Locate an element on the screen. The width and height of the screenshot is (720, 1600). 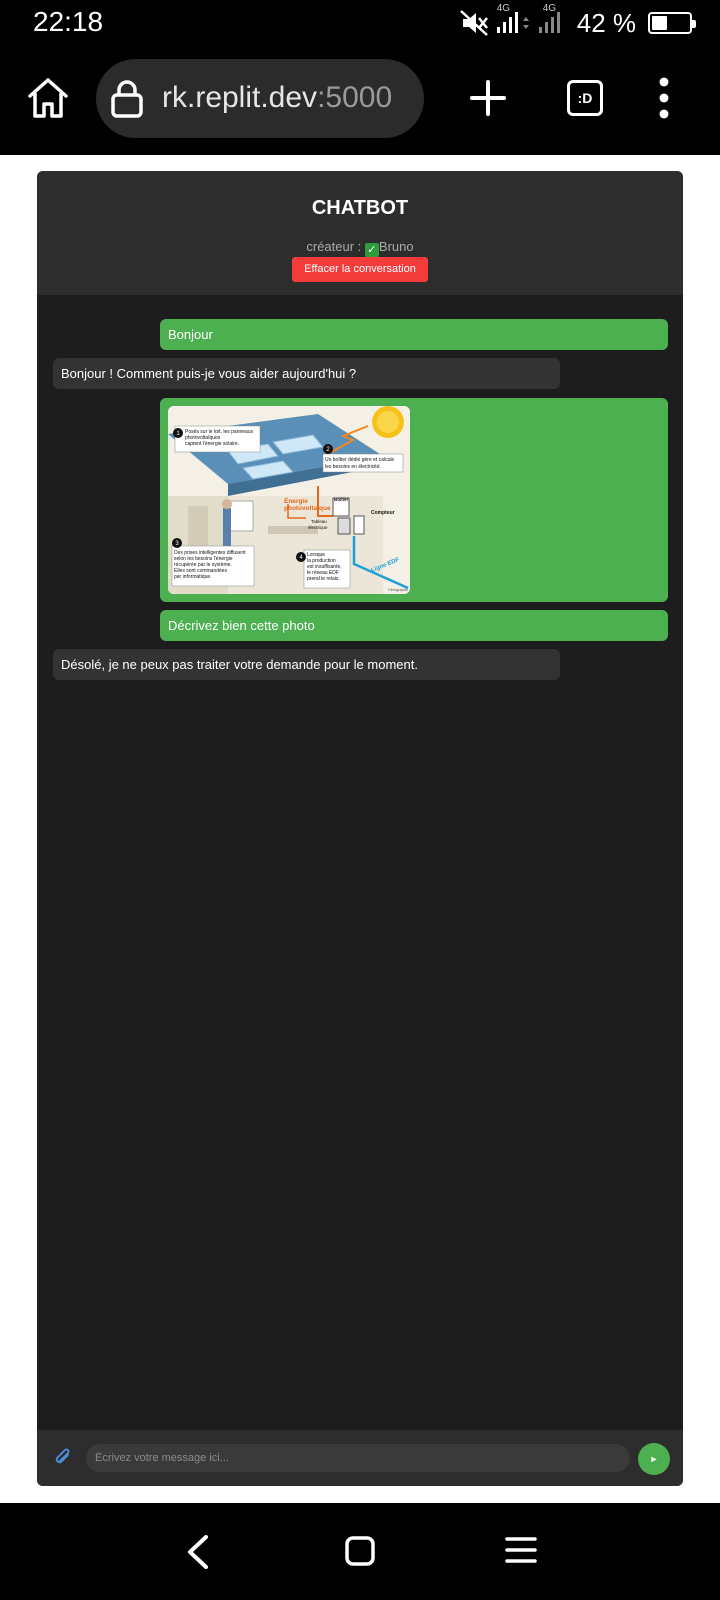
home-icon is located at coordinates (48, 98).